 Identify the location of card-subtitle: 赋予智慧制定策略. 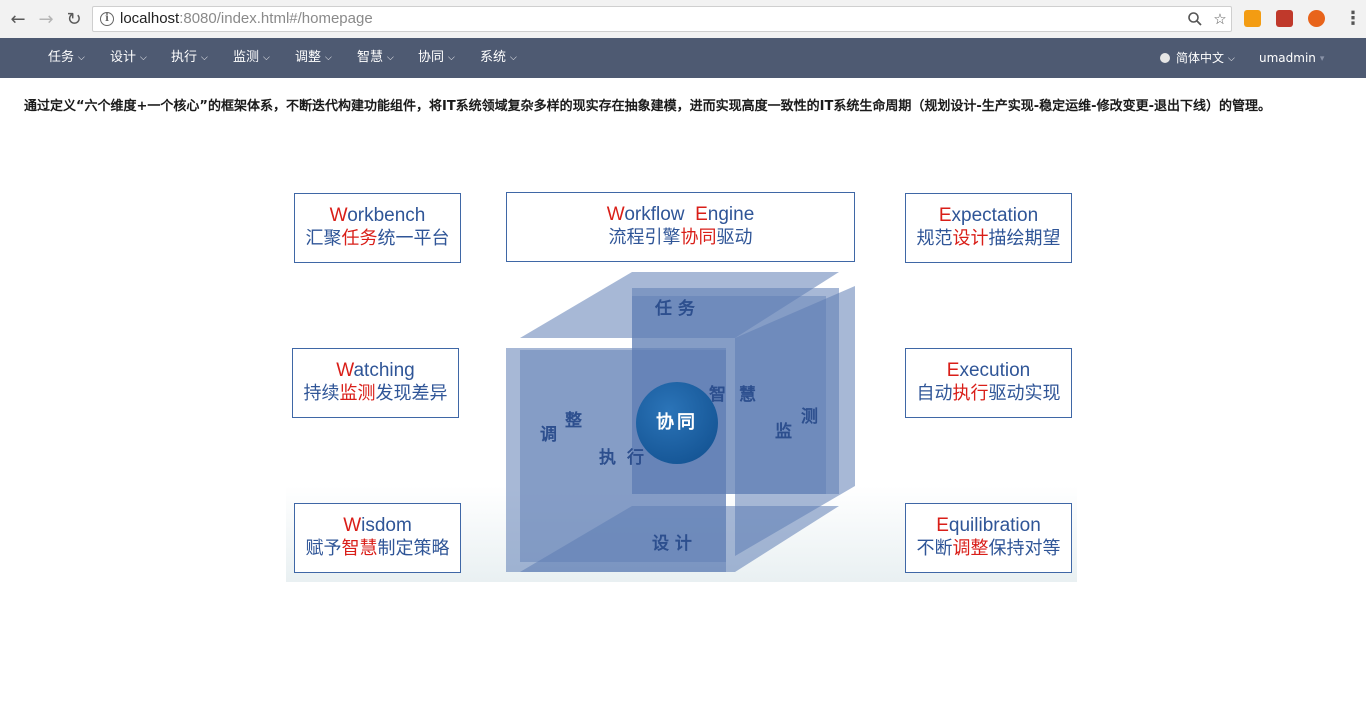
(377, 549).